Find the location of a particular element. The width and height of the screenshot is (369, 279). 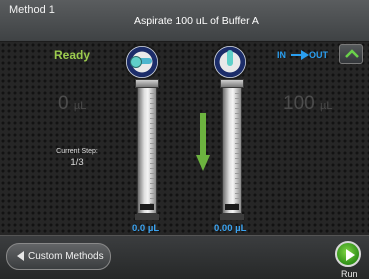

arrow-right-icon is located at coordinates (300, 55).